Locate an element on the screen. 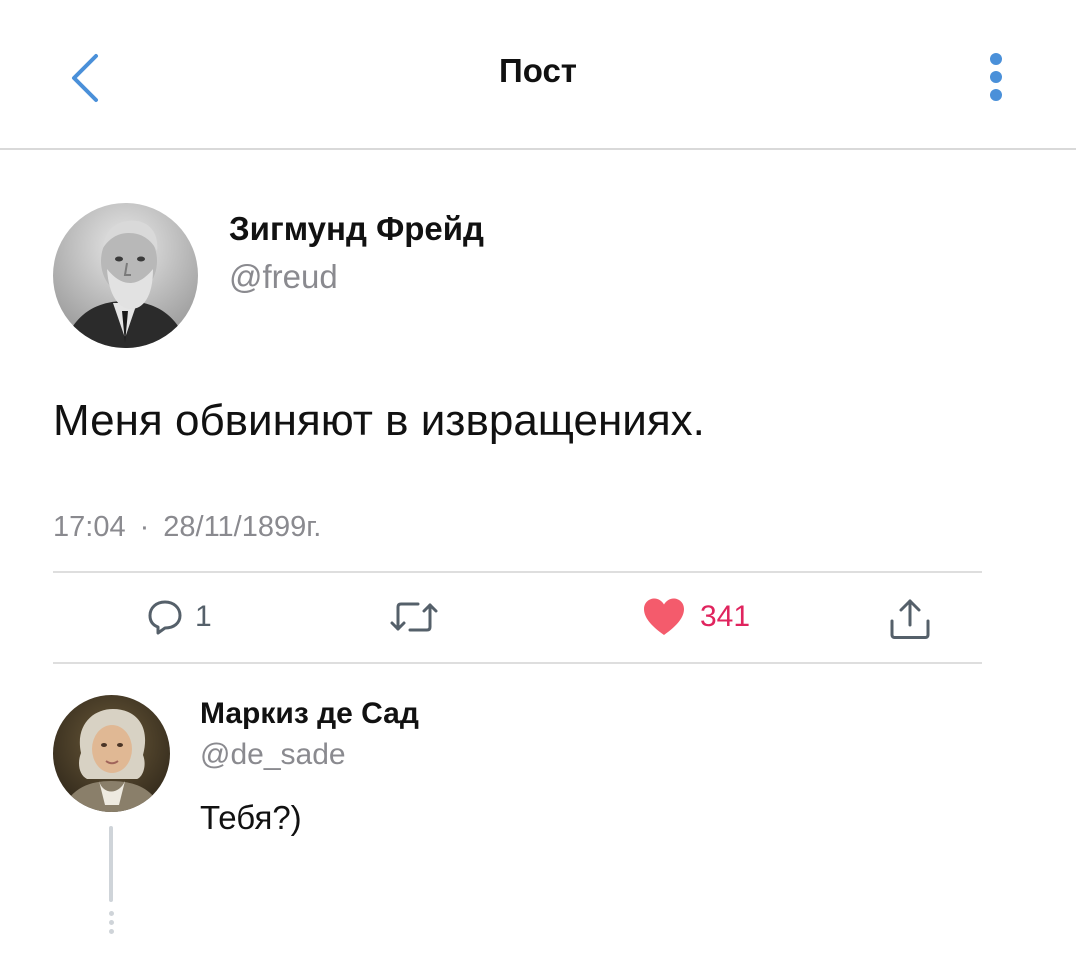 The image size is (1076, 978). author-avatar is located at coordinates (125, 275).